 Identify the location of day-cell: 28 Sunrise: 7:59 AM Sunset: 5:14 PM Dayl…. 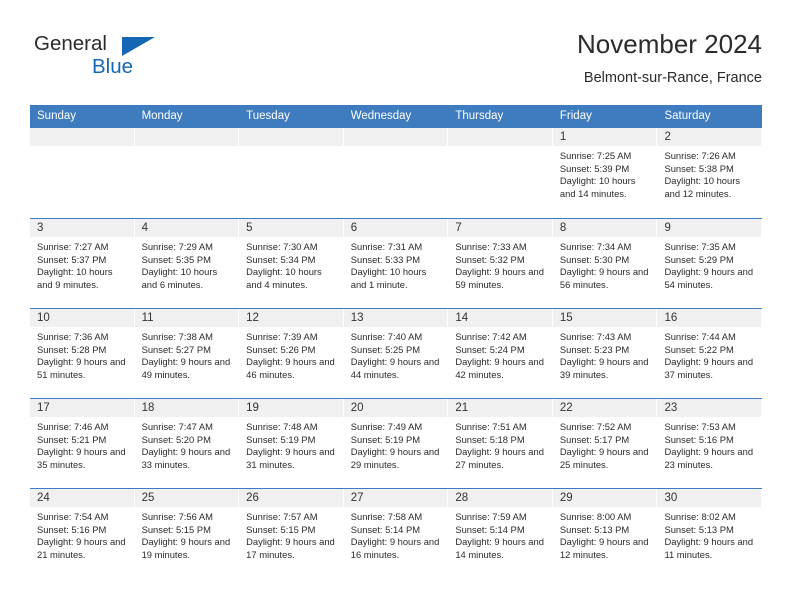
(500, 533).